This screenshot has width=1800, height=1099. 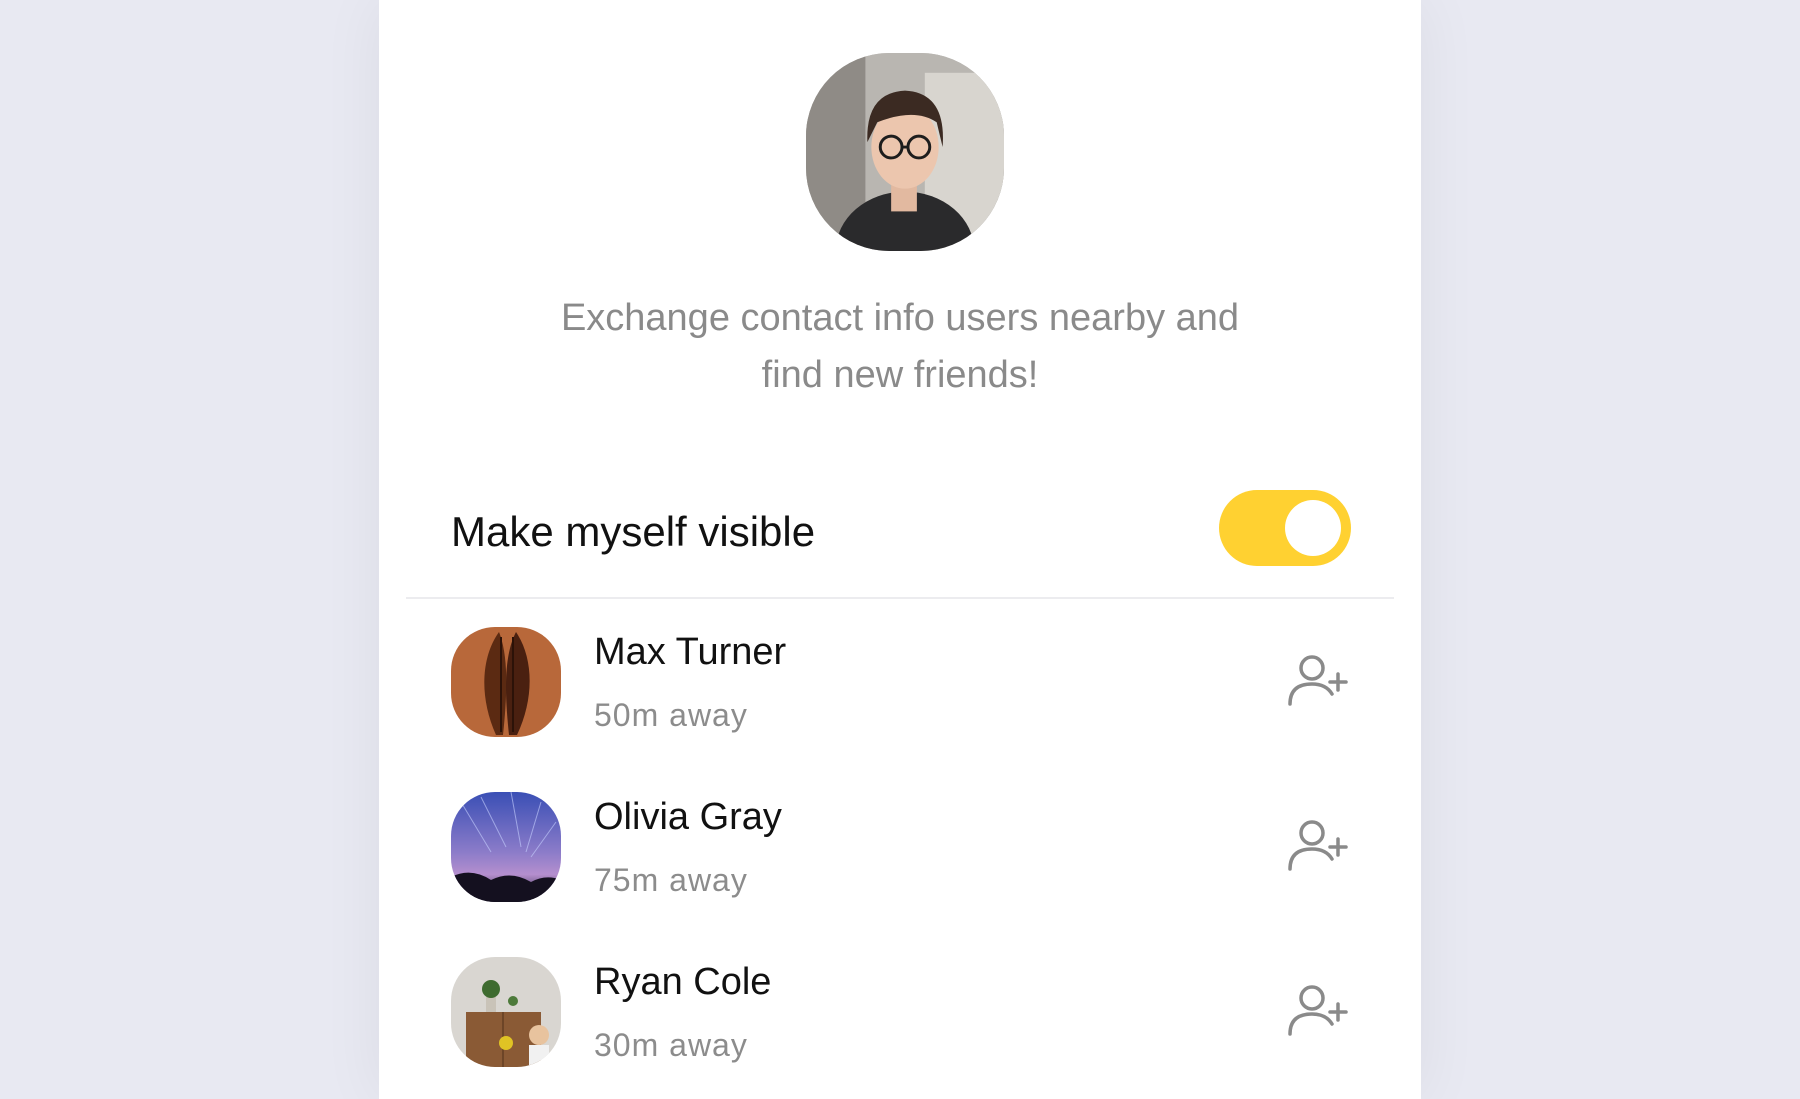 I want to click on user-distance: 30m away, so click(x=671, y=1045).